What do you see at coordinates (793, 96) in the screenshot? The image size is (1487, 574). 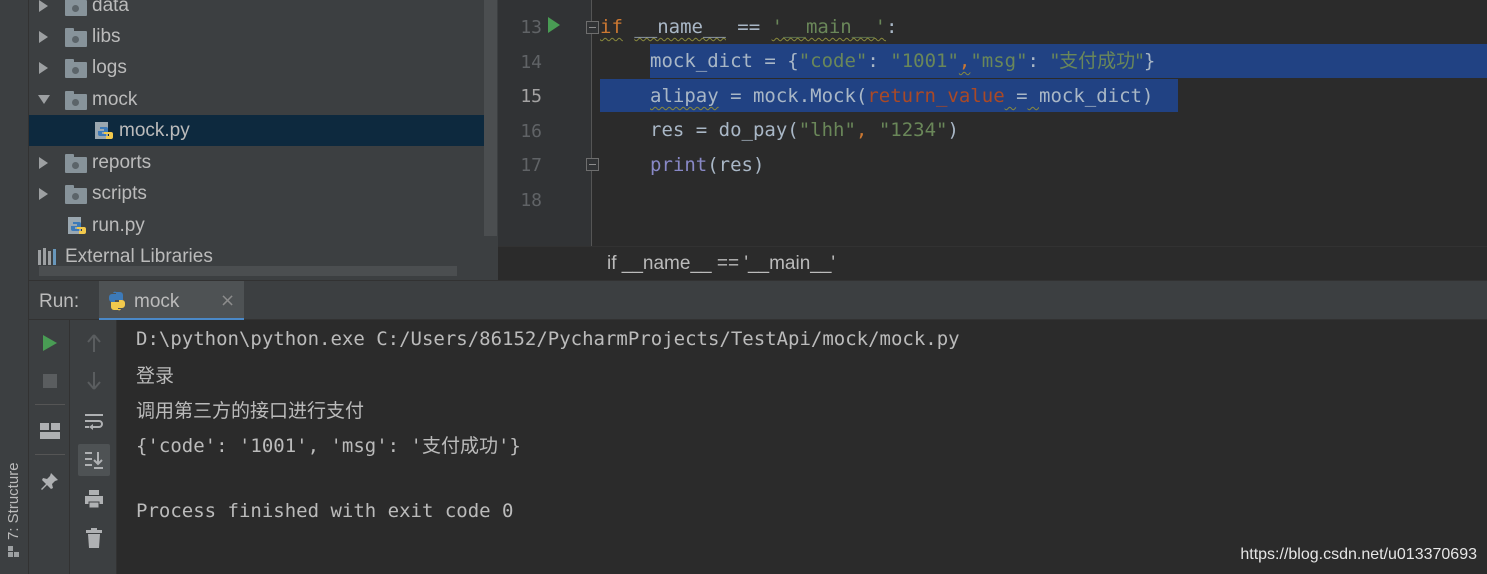 I see `code-token: = mock.Mock(` at bounding box center [793, 96].